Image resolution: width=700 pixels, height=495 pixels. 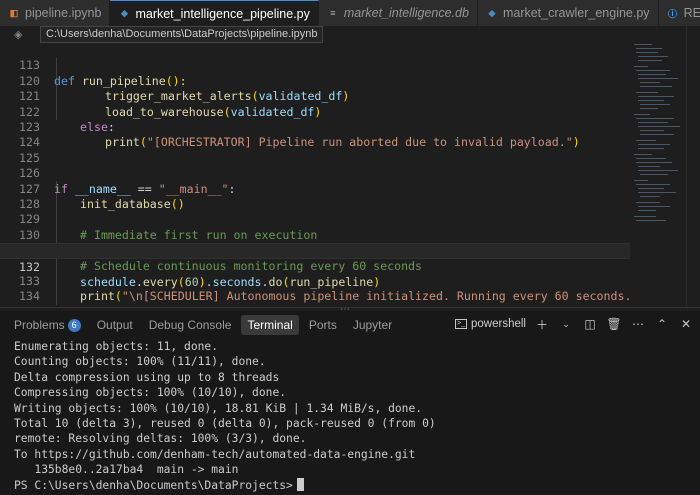 What do you see at coordinates (18, 34) in the screenshot?
I see `breadcrumb-ellipsis: ◈` at bounding box center [18, 34].